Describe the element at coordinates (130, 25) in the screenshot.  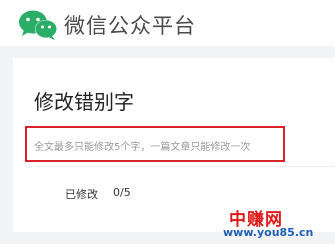
I see `brand-name: 微信公众平台` at that location.